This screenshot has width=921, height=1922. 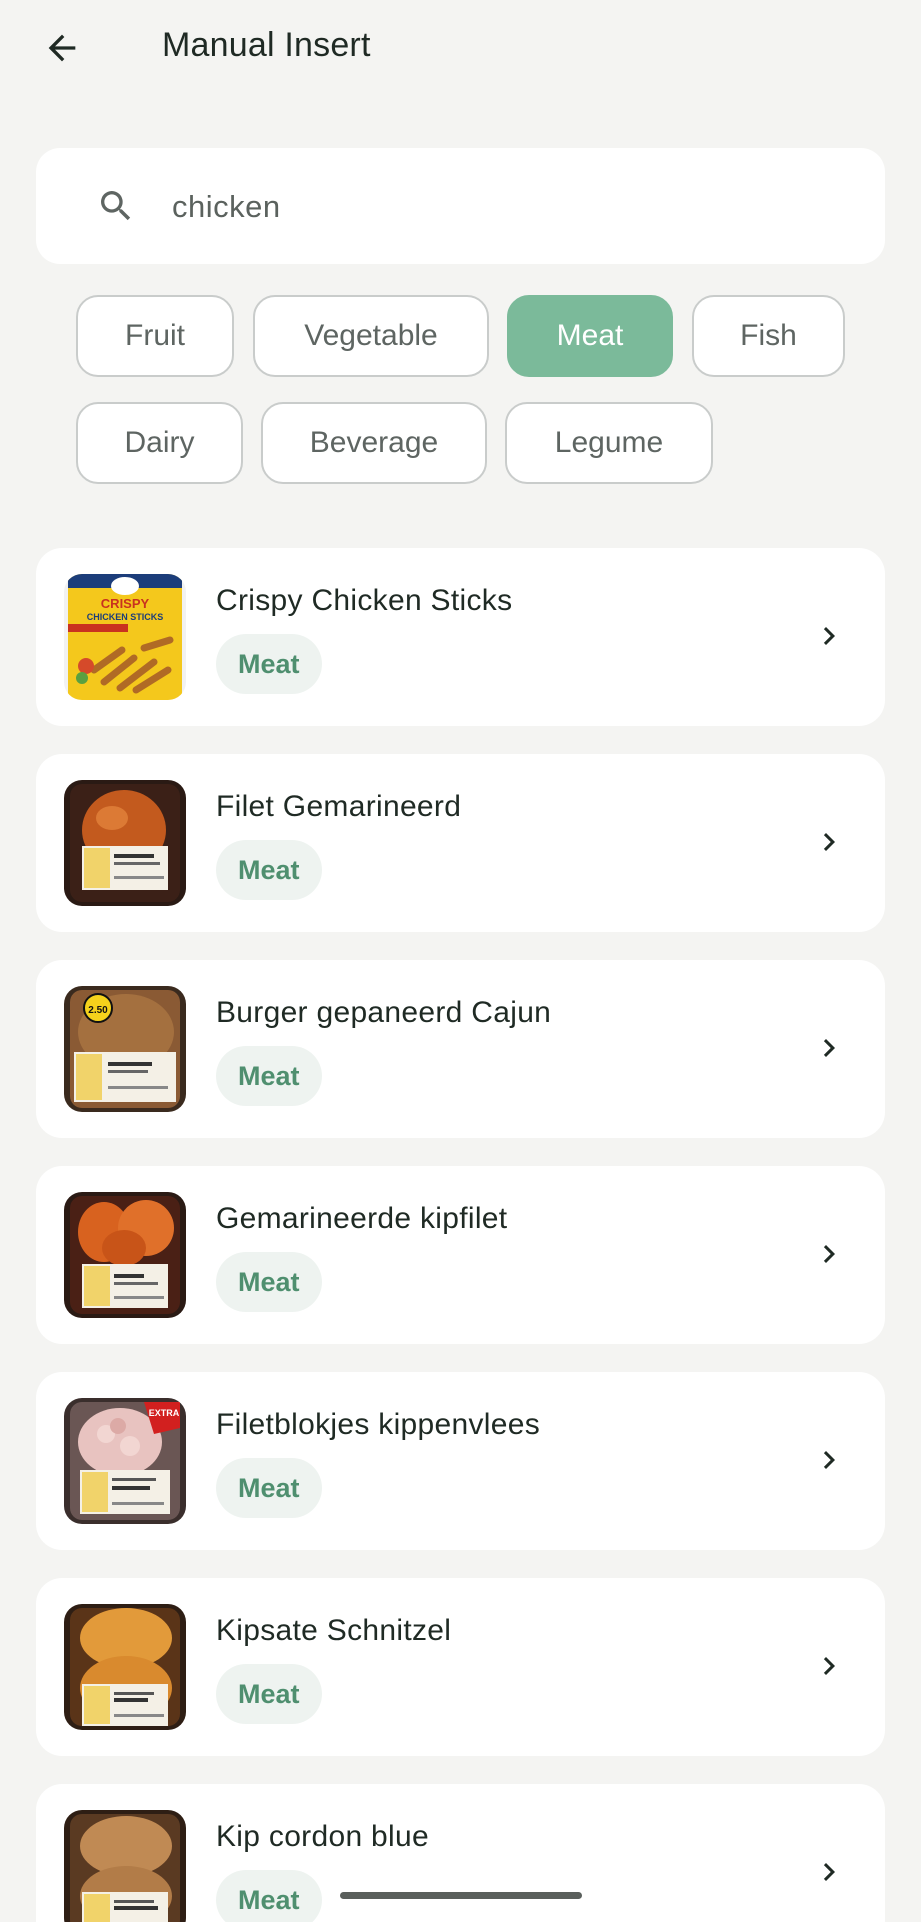 I want to click on chip-label: Beverage, so click(x=374, y=442).